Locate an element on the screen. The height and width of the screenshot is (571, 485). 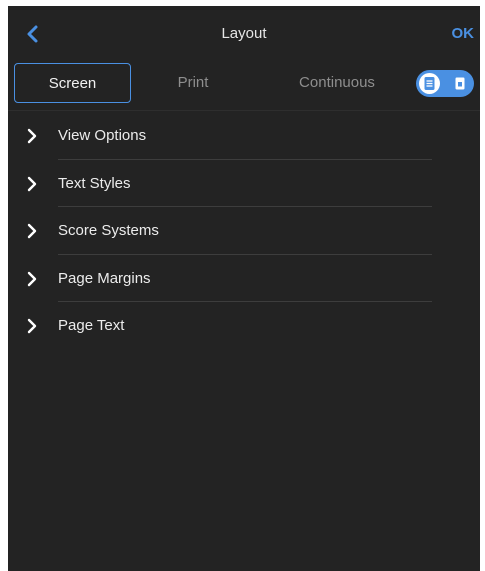
layout-mode-tabs: Screen Print Continuous is located at coordinates (244, 83).